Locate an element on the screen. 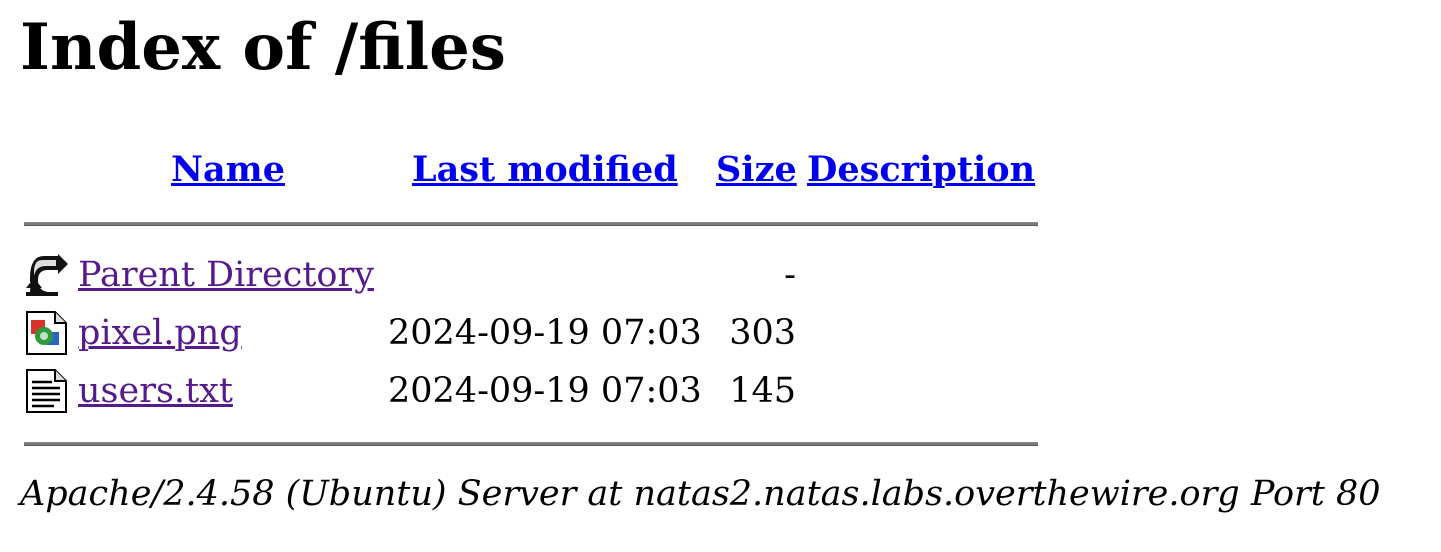  file-link-pixel-png: pixel.png is located at coordinates (160, 333).